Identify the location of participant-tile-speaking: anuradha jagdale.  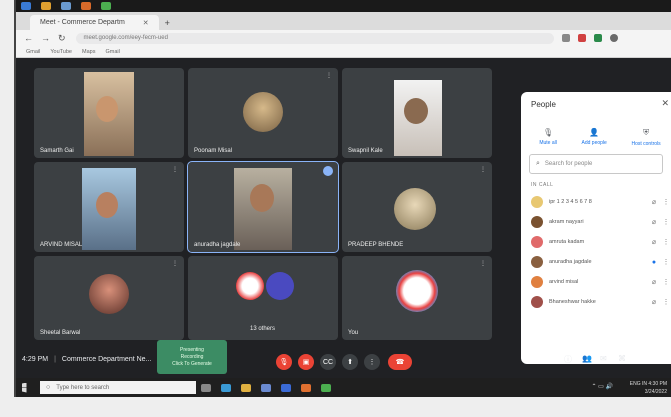
(263, 207).